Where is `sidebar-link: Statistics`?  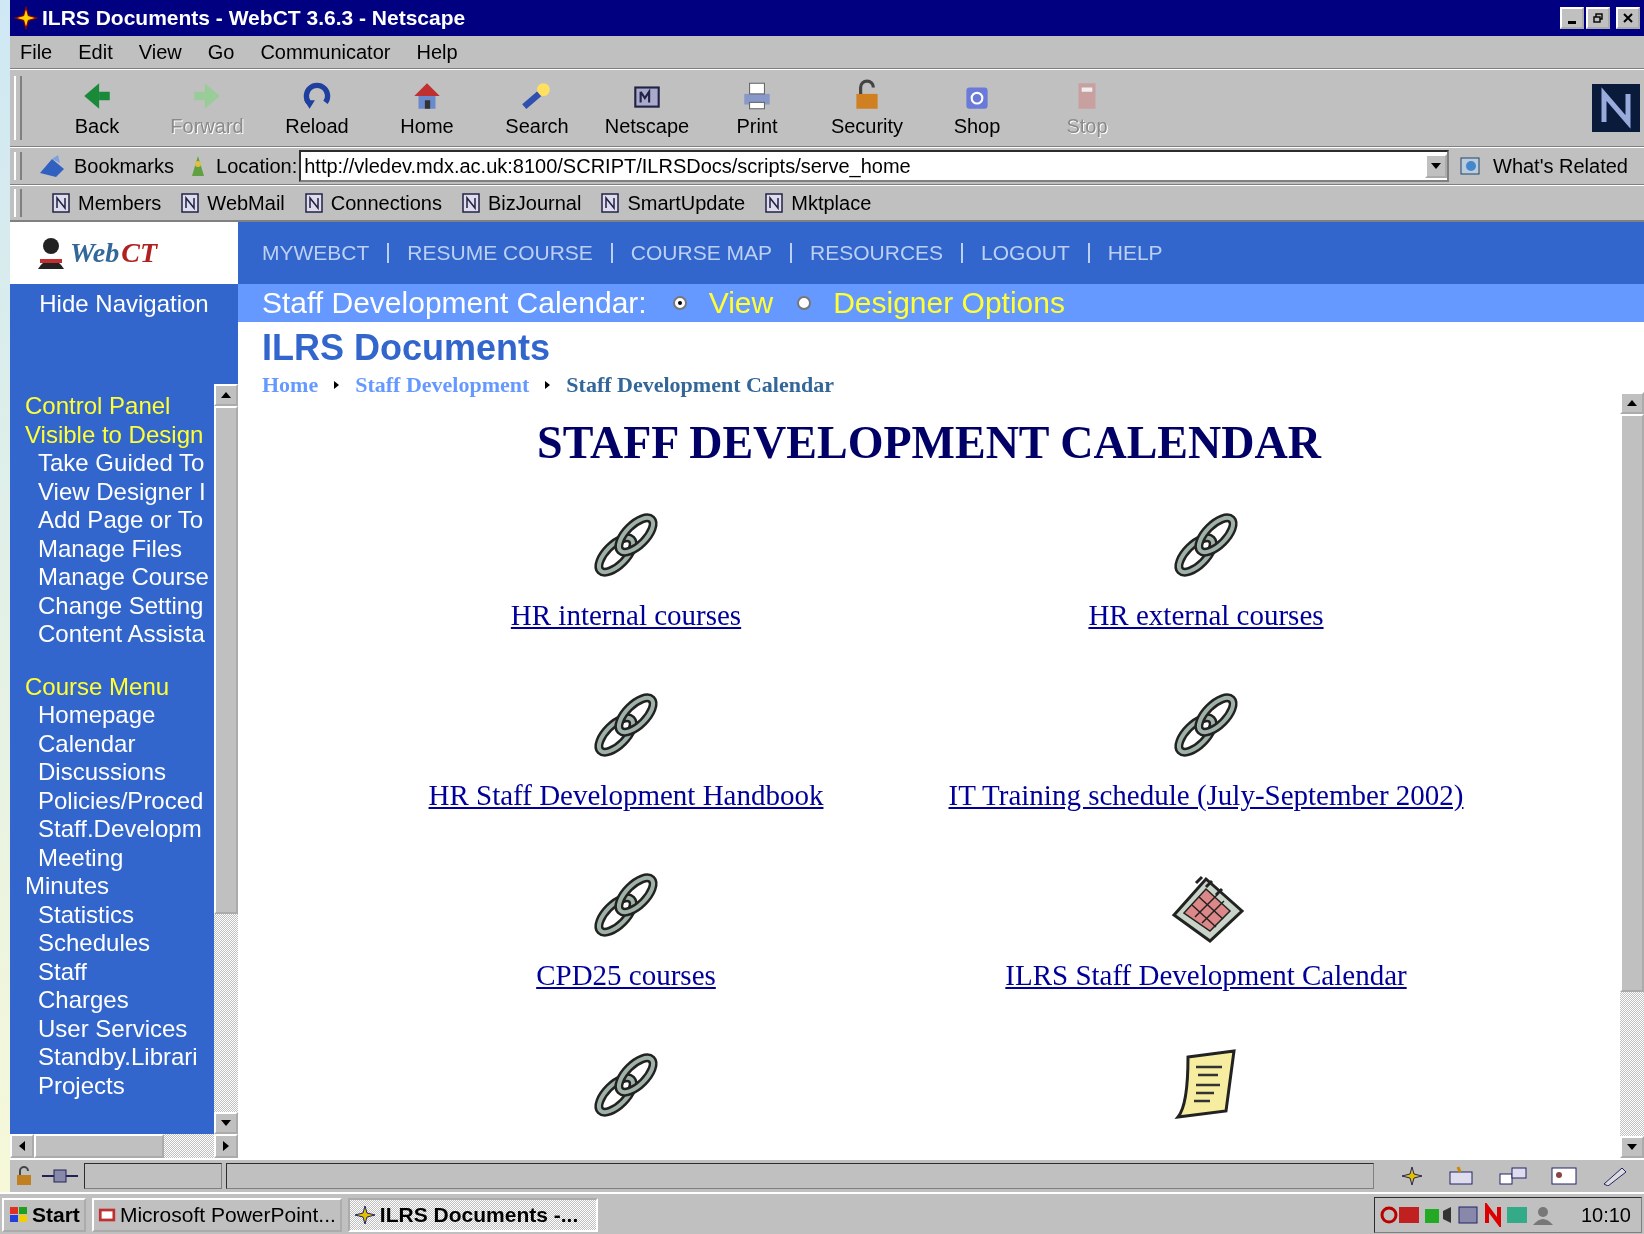
sidebar-link: Statistics is located at coordinates (112, 914).